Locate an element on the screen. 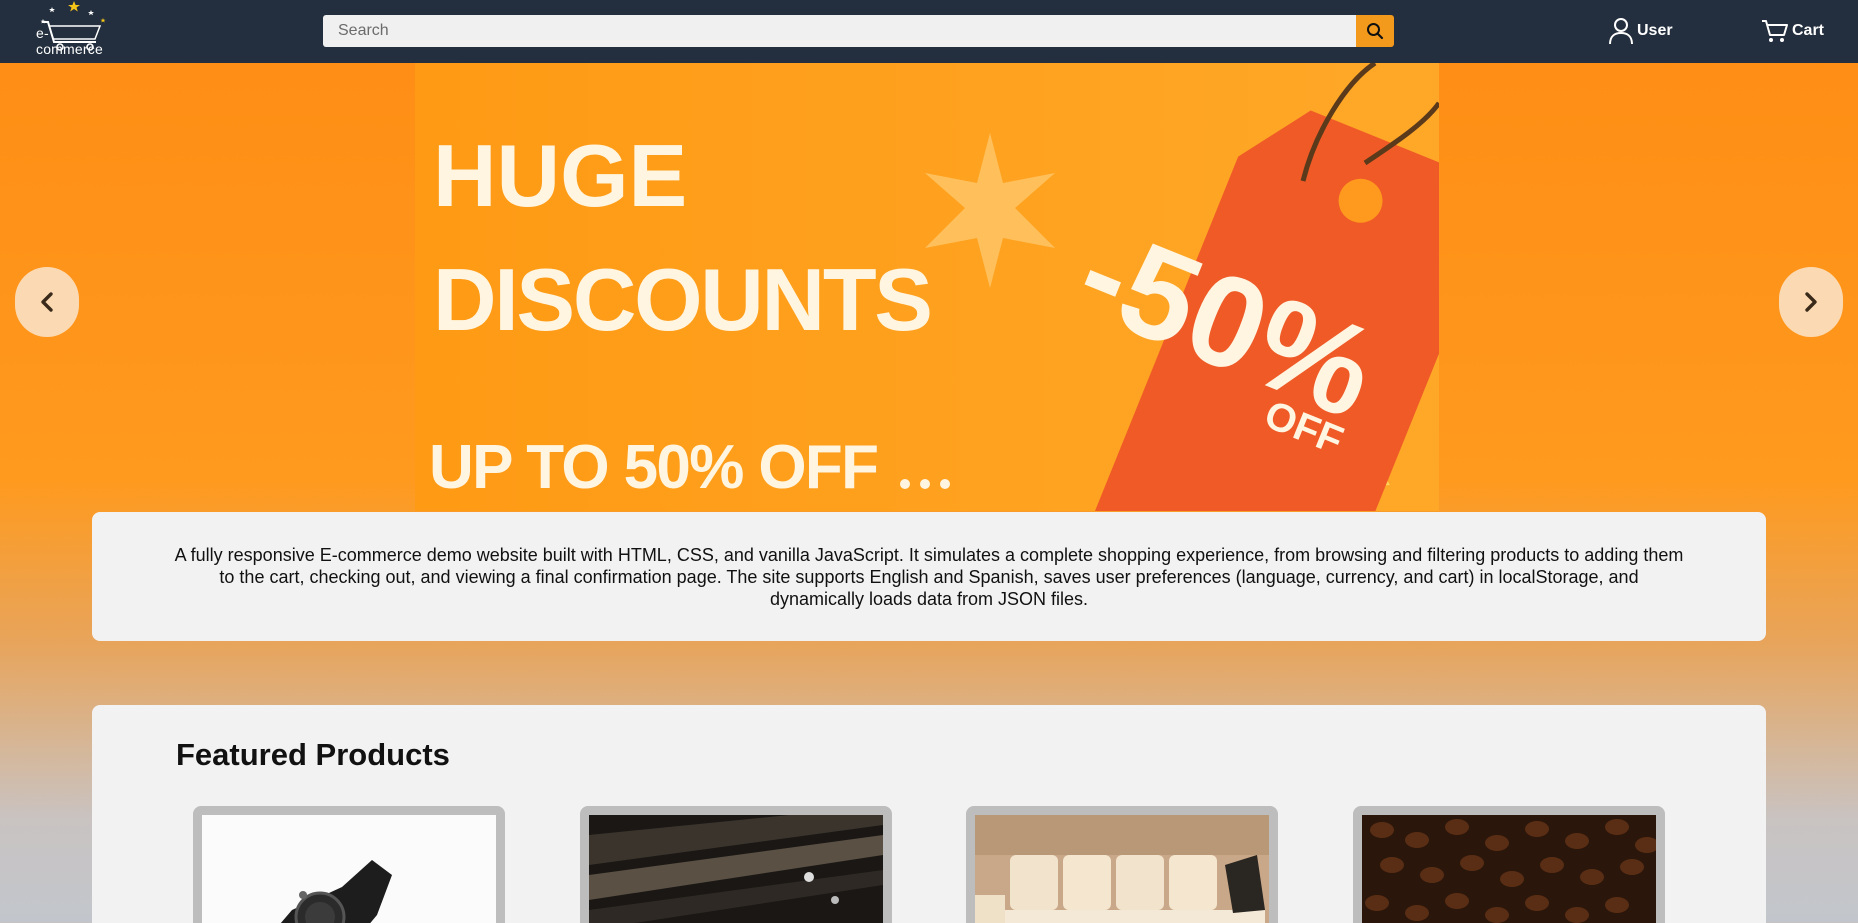 The image size is (1858, 923). hero-line1: HUGE is located at coordinates (560, 175).